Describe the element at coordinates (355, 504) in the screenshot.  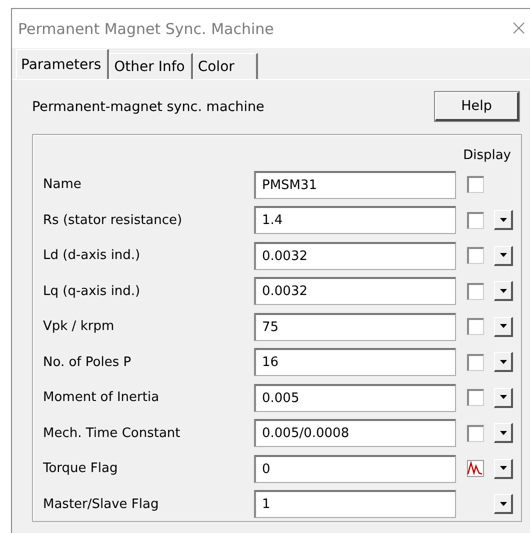
I see `parameter-field: 1` at that location.